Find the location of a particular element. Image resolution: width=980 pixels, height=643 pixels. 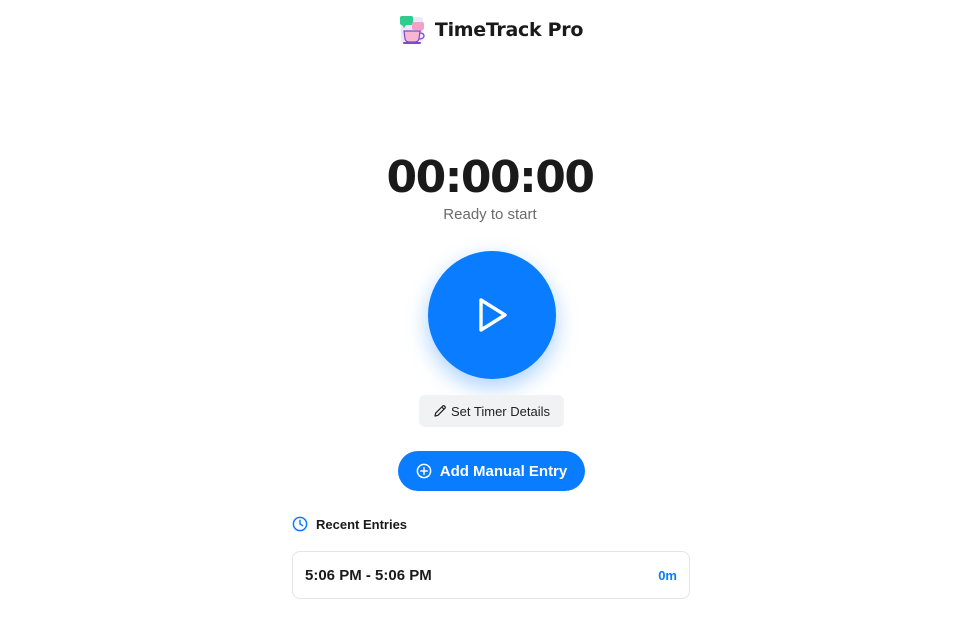

list-item: 5:06 PM - 5:06 PM 0m is located at coordinates (491, 575).